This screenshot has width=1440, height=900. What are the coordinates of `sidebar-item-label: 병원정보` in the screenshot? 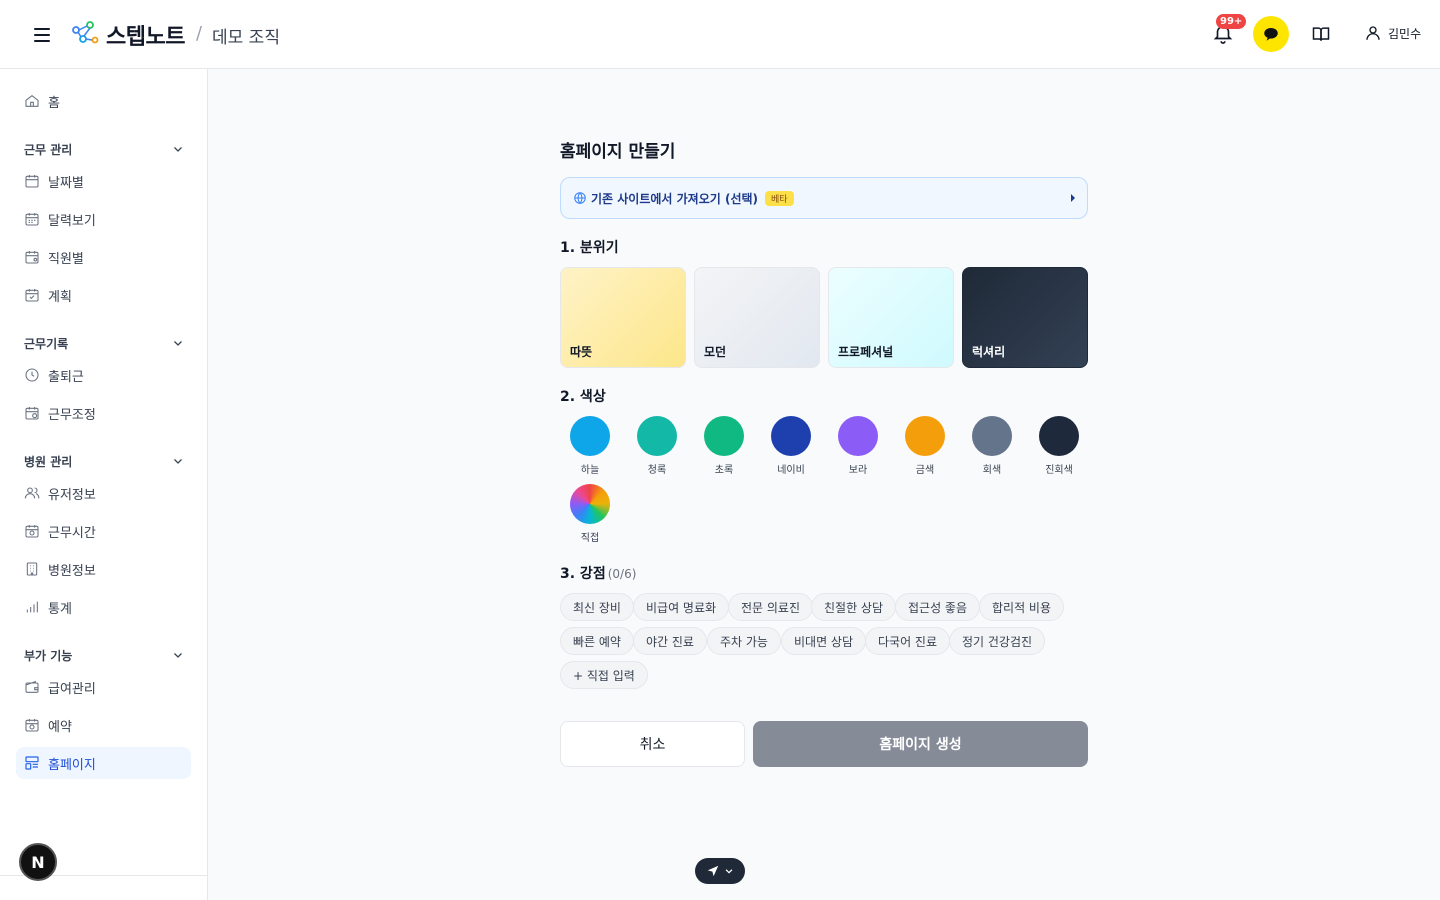 It's located at (72, 571).